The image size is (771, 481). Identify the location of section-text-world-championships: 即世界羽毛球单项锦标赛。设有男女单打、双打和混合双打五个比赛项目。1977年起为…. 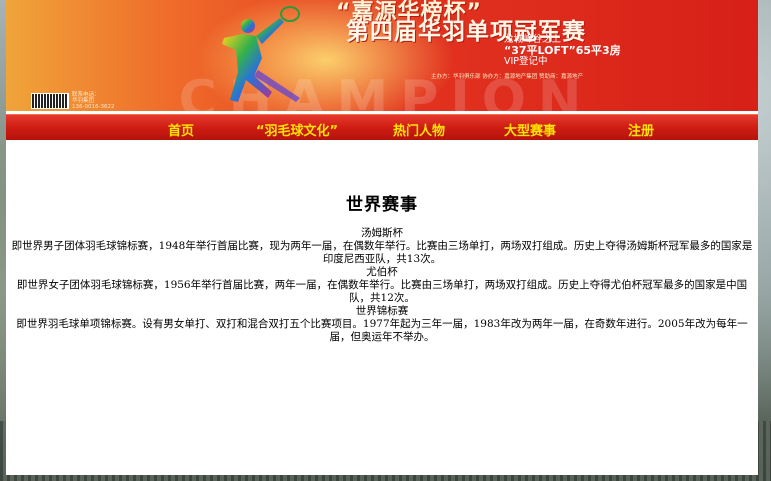
(382, 330).